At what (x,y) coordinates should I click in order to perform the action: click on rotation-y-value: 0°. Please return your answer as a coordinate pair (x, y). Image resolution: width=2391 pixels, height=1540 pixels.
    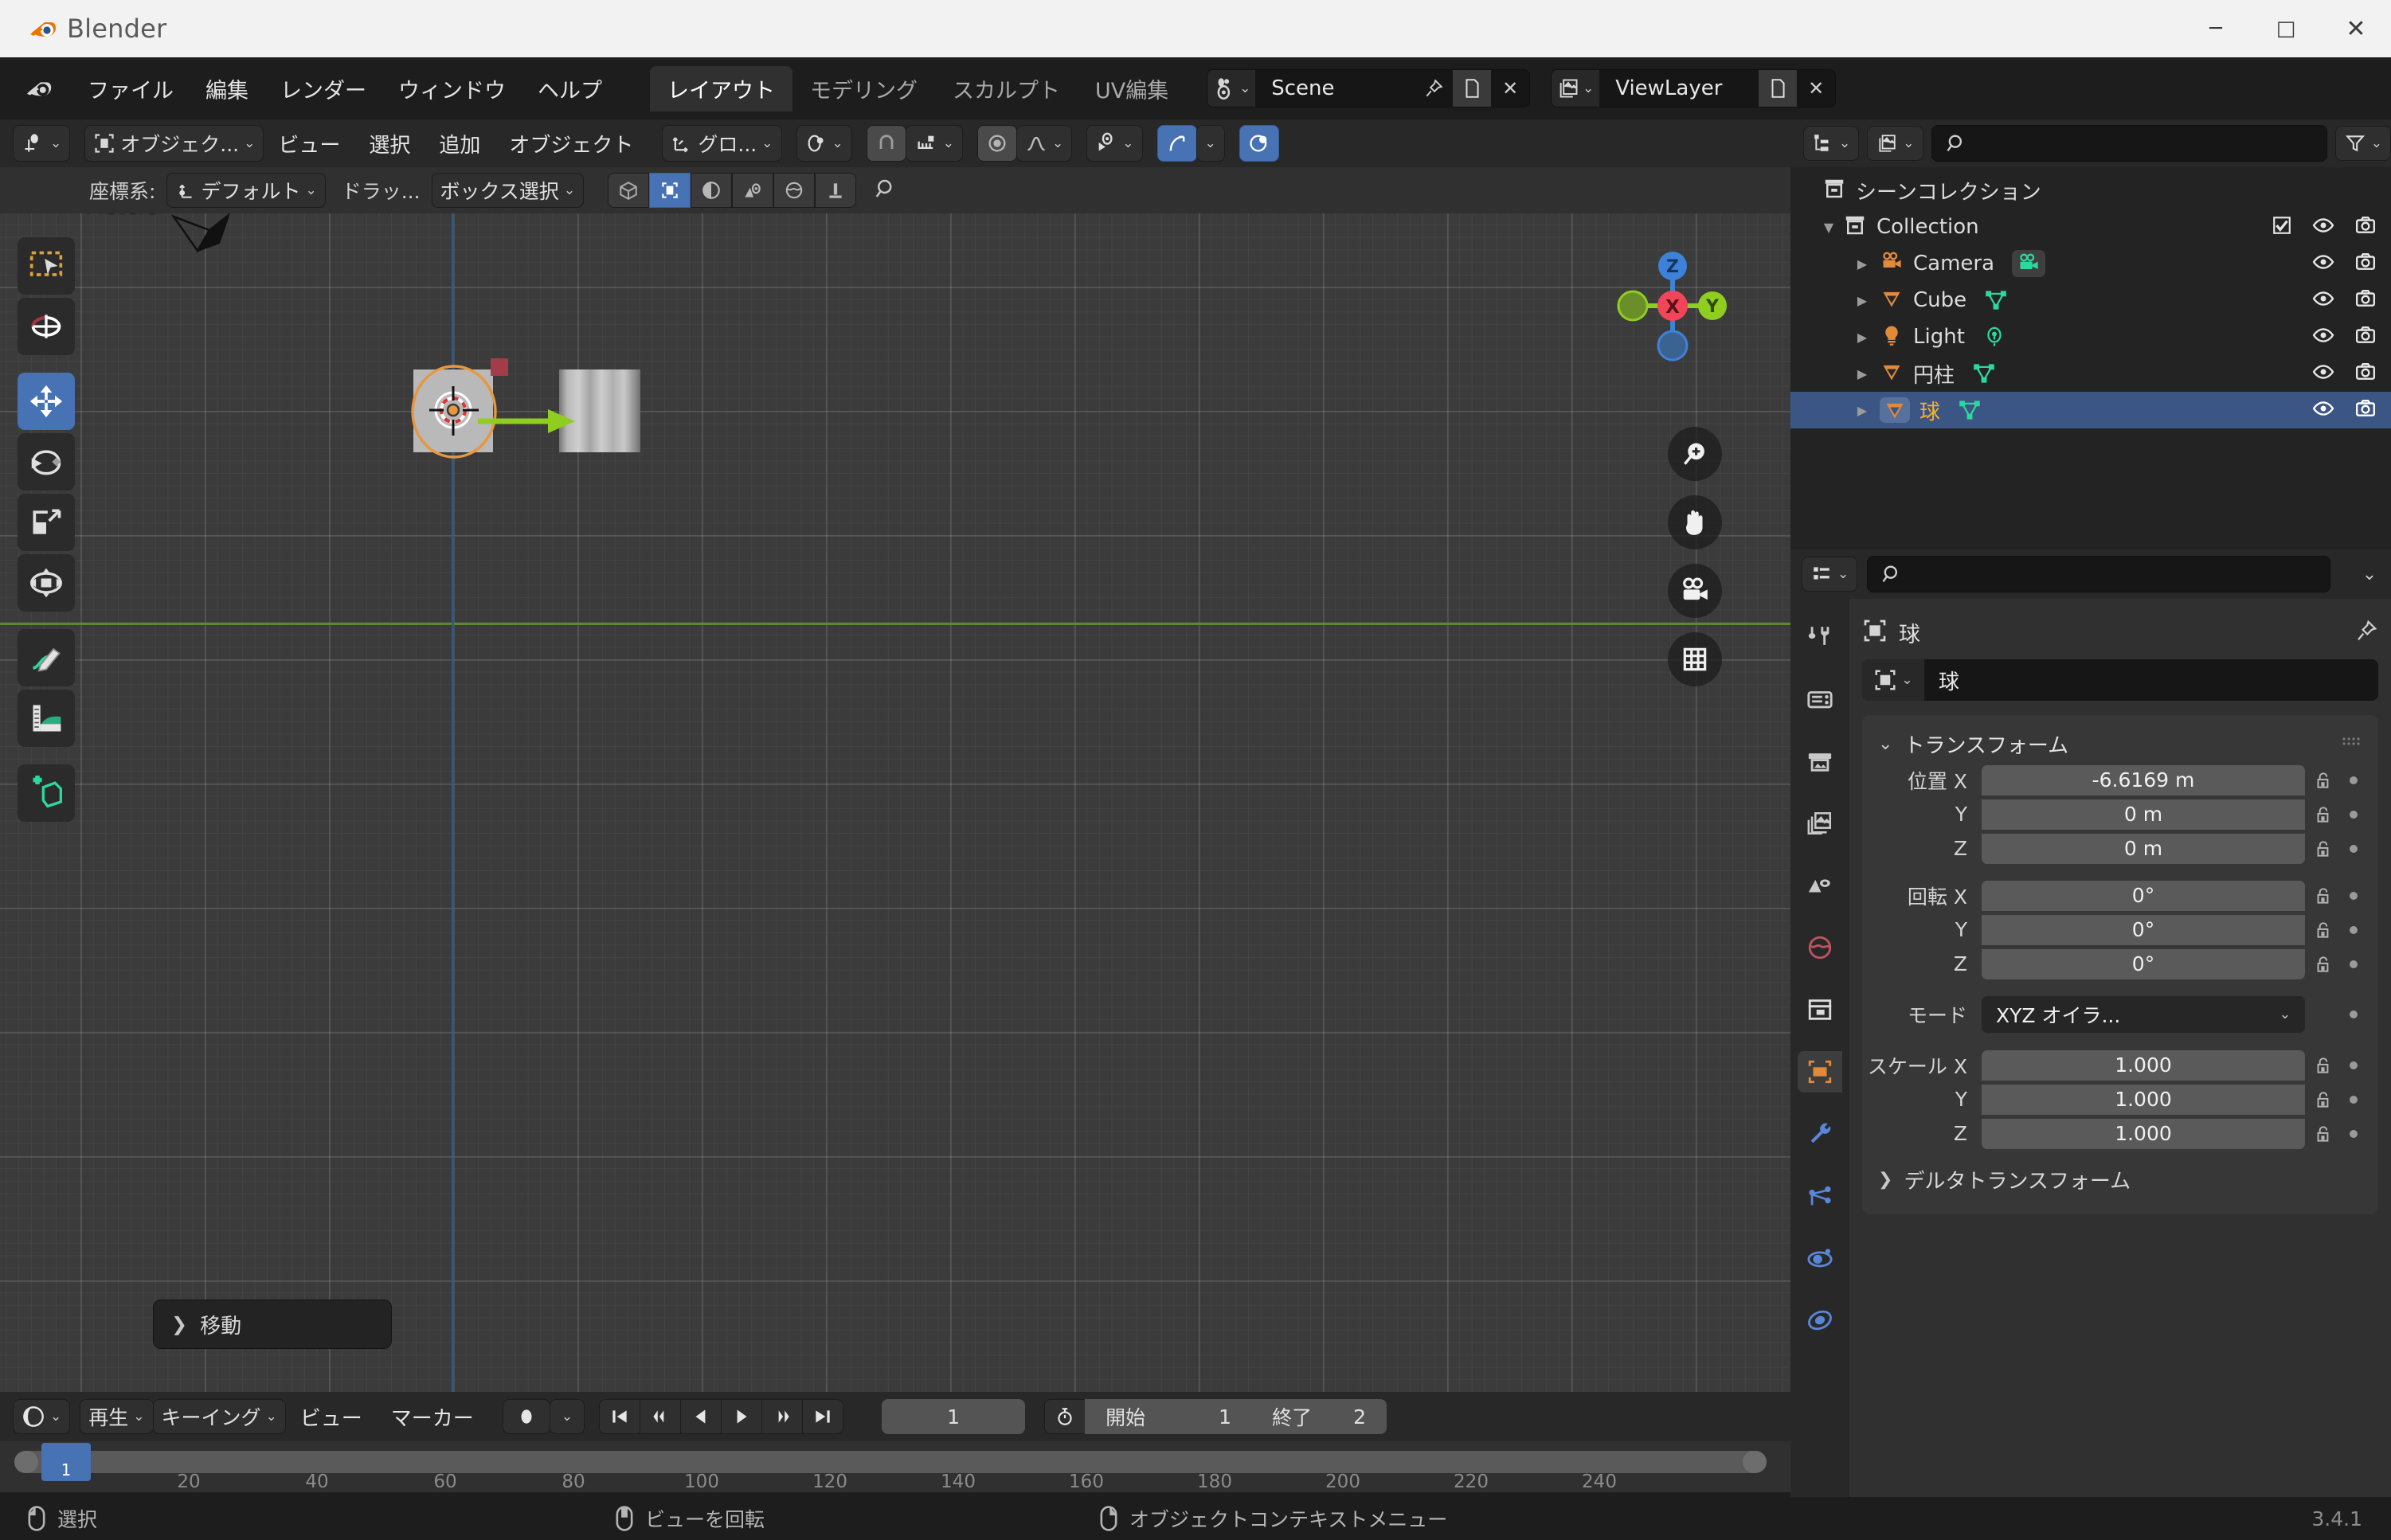
    Looking at the image, I should click on (2143, 929).